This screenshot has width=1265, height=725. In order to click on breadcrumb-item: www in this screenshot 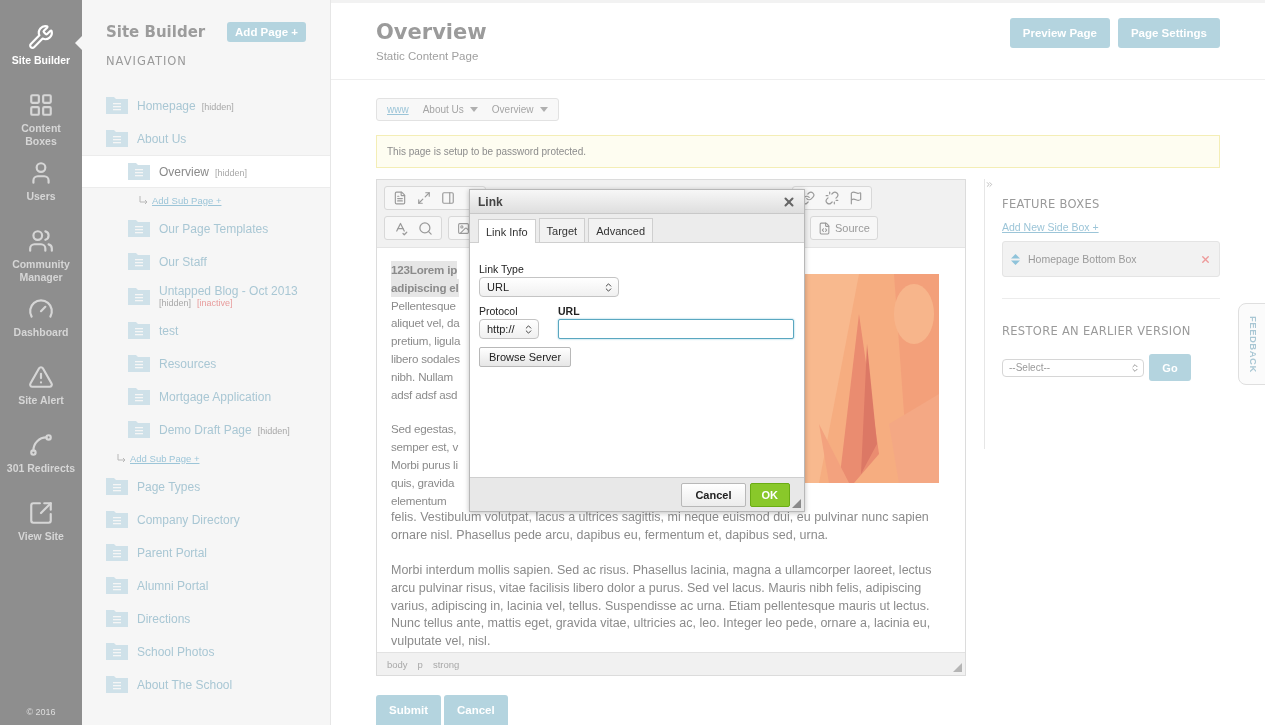, I will do `click(398, 109)`.